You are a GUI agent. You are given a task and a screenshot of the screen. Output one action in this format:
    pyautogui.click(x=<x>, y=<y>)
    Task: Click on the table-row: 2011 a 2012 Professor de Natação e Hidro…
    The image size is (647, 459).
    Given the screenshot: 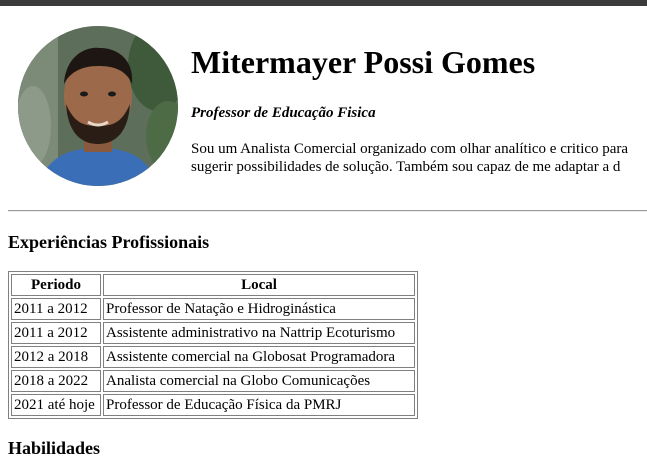 What is the action you would take?
    pyautogui.click(x=213, y=309)
    